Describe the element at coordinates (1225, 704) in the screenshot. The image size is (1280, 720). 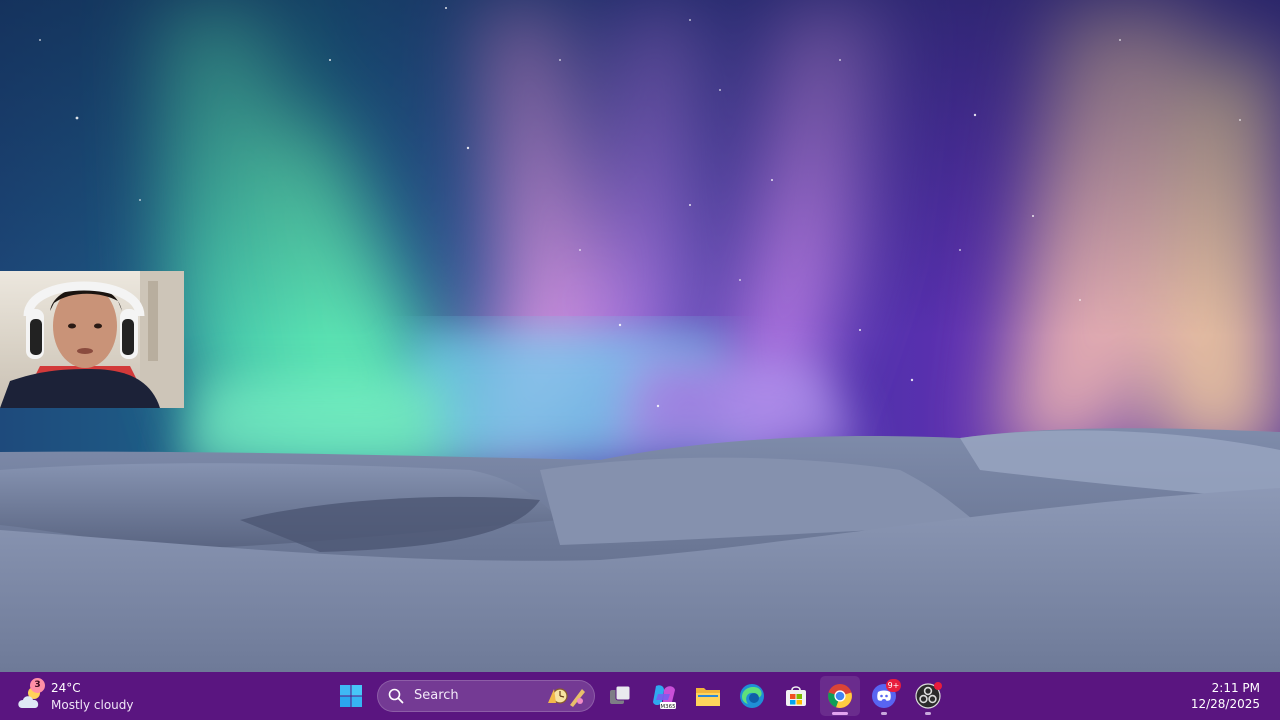
I see `clock-date: 12/28/2025` at that location.